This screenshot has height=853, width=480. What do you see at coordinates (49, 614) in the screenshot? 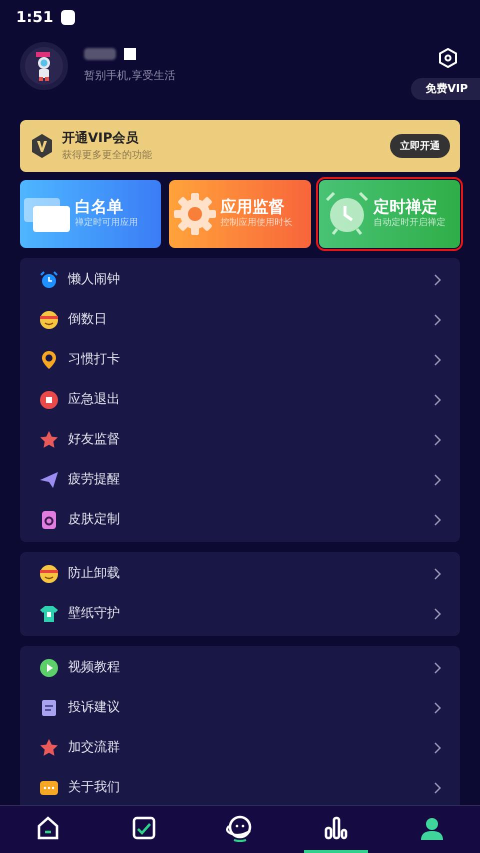
I see `shirt-icon` at bounding box center [49, 614].